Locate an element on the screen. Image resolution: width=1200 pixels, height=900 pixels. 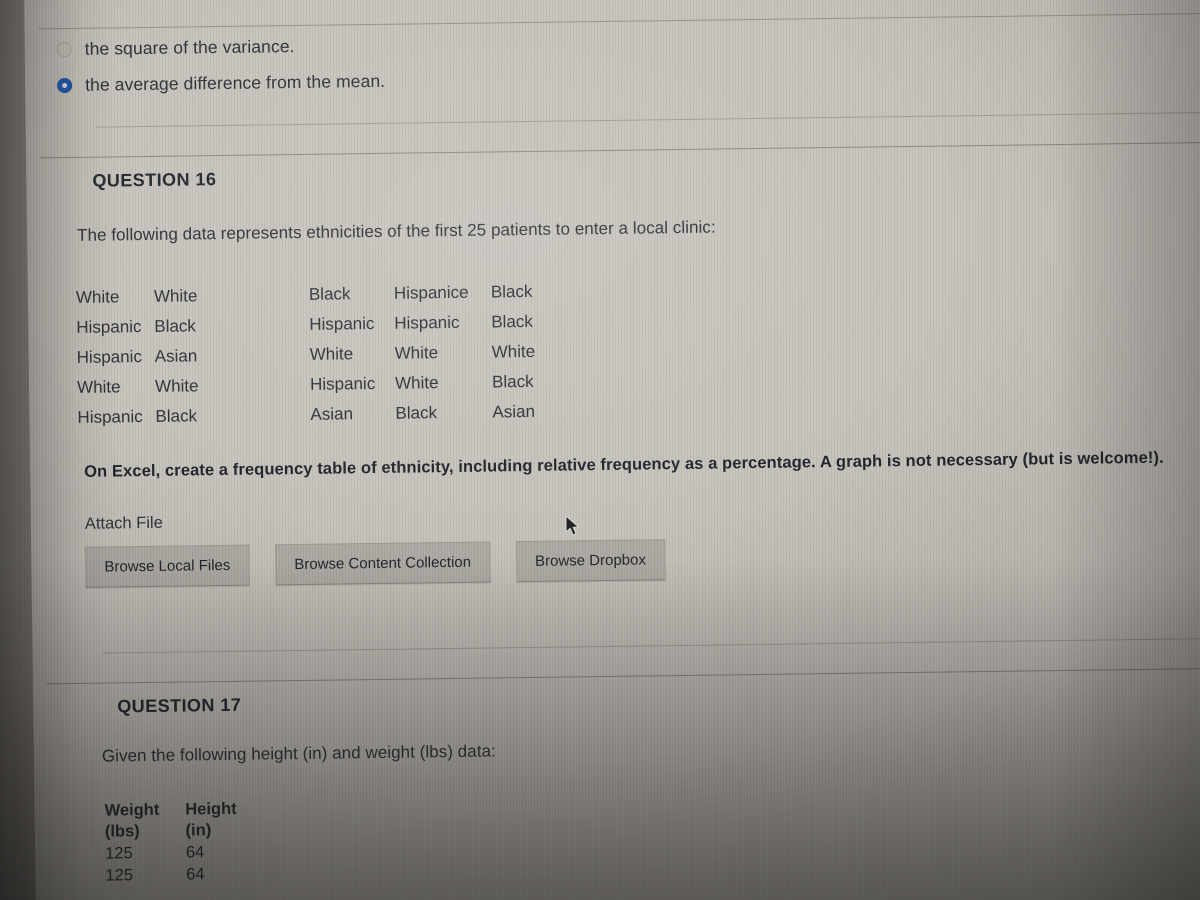
ethnicity-cell: Hispanice is located at coordinates (431, 292).